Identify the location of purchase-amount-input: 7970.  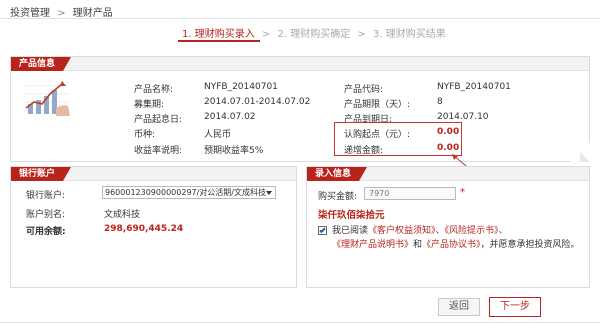
(410, 193).